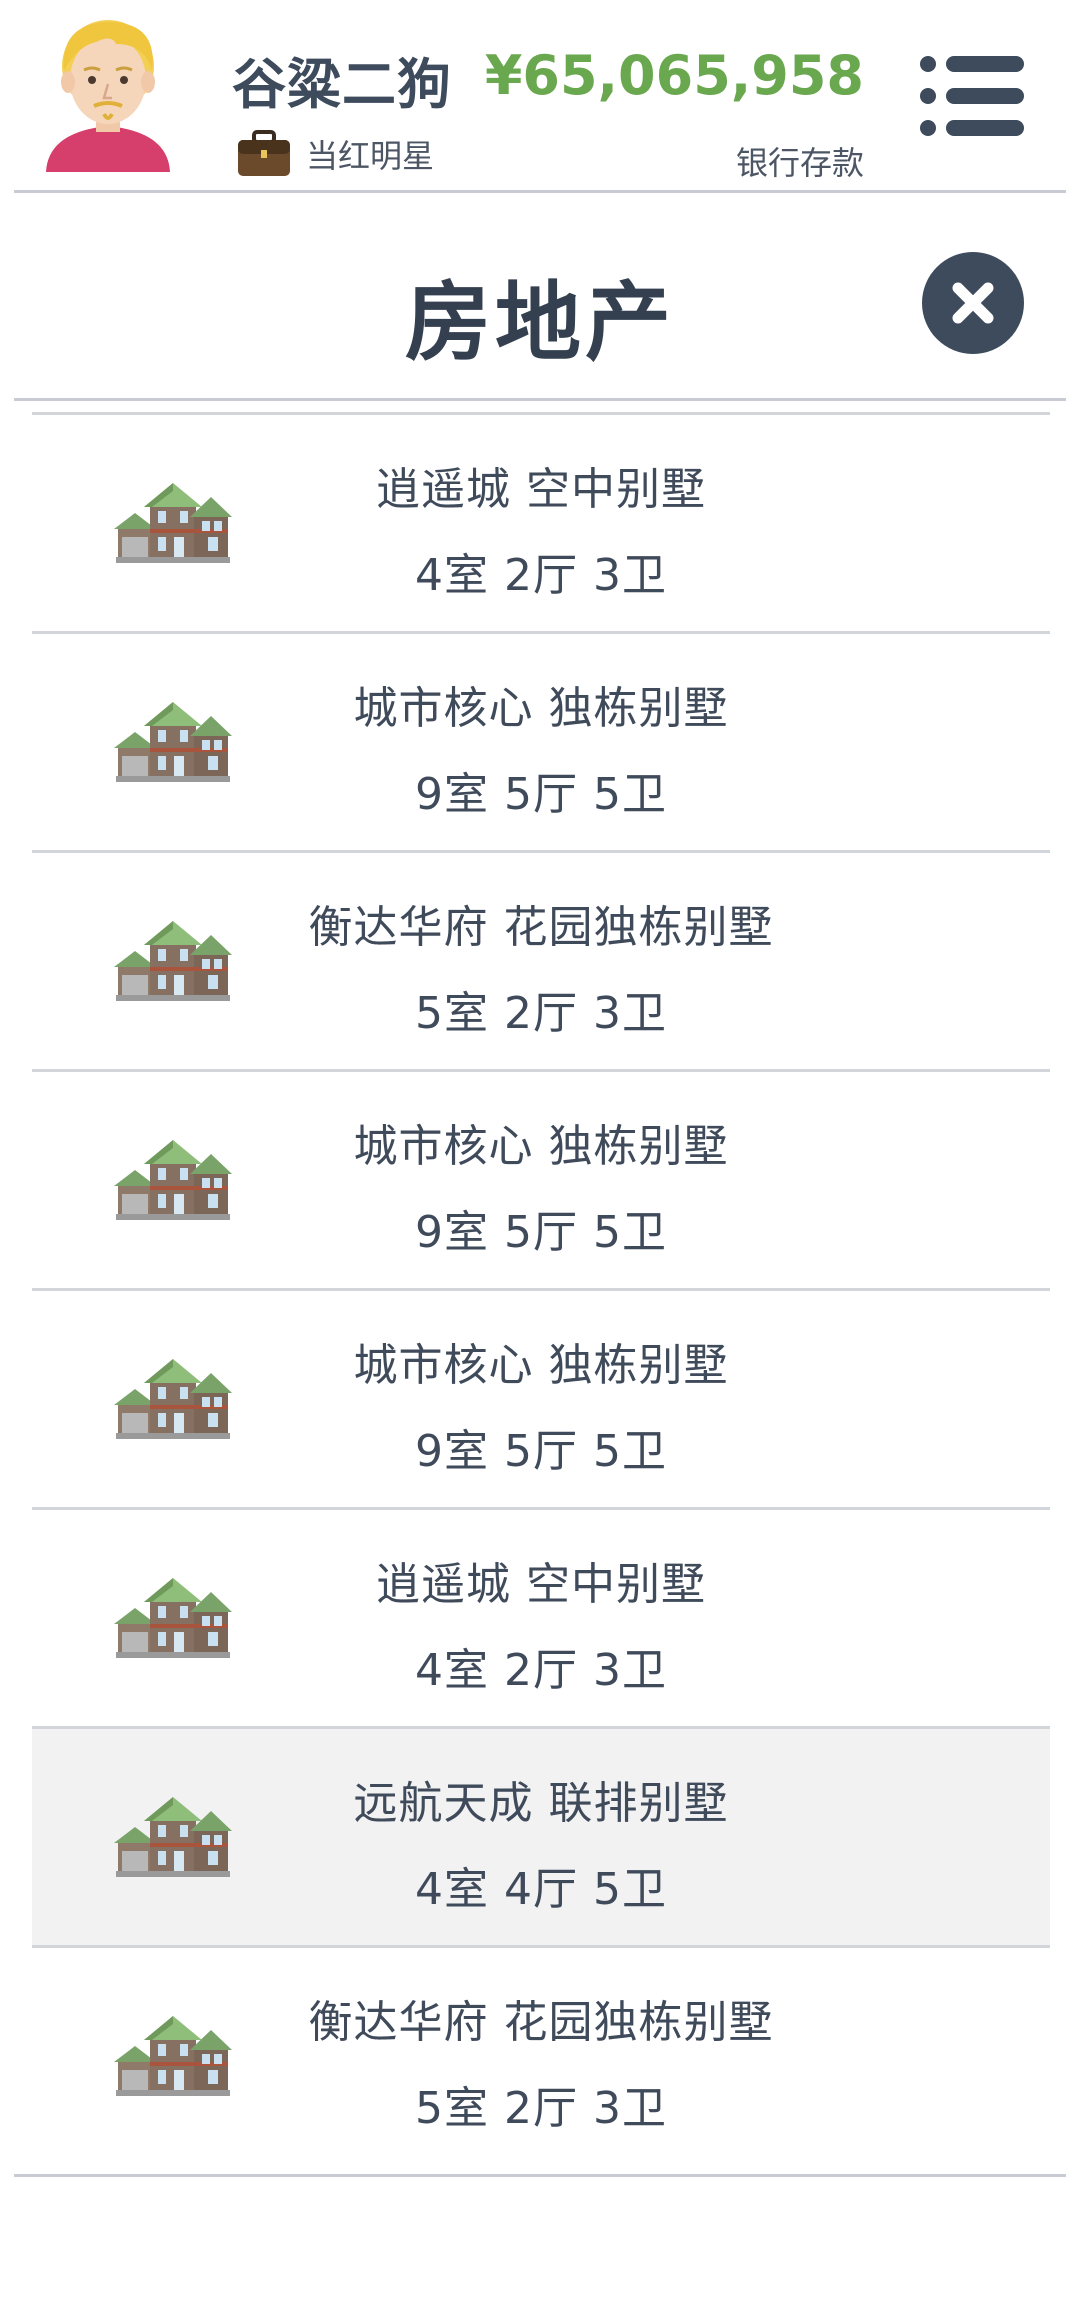 This screenshot has height=2316, width=1080. What do you see at coordinates (972, 96) in the screenshot?
I see `menu-list-icon` at bounding box center [972, 96].